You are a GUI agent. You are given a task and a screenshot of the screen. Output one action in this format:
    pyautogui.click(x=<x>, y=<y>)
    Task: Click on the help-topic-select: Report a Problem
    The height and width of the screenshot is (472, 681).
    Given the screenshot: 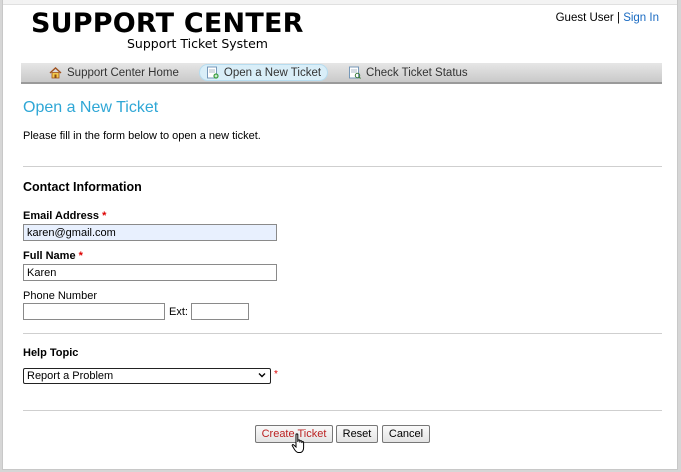 What is the action you would take?
    pyautogui.click(x=147, y=376)
    